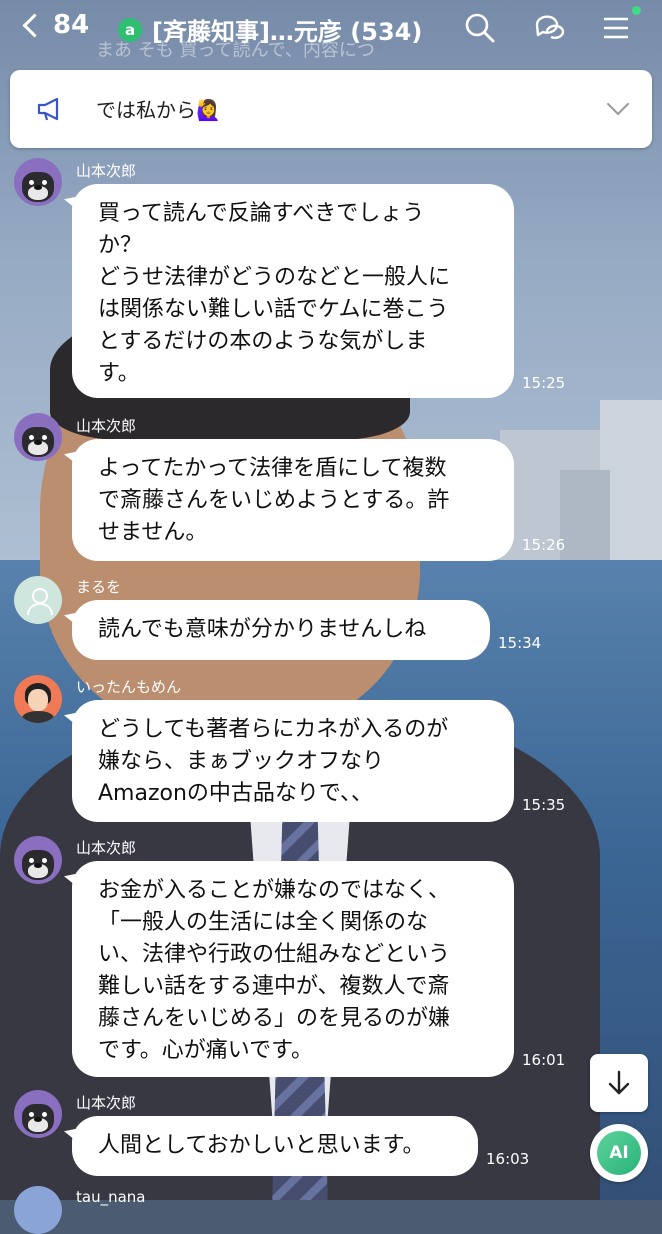  I want to click on message-bubble: よってたかって法律を盾にして複数 で斎藤さんをいじめようとする。許 せません。, so click(289, 500).